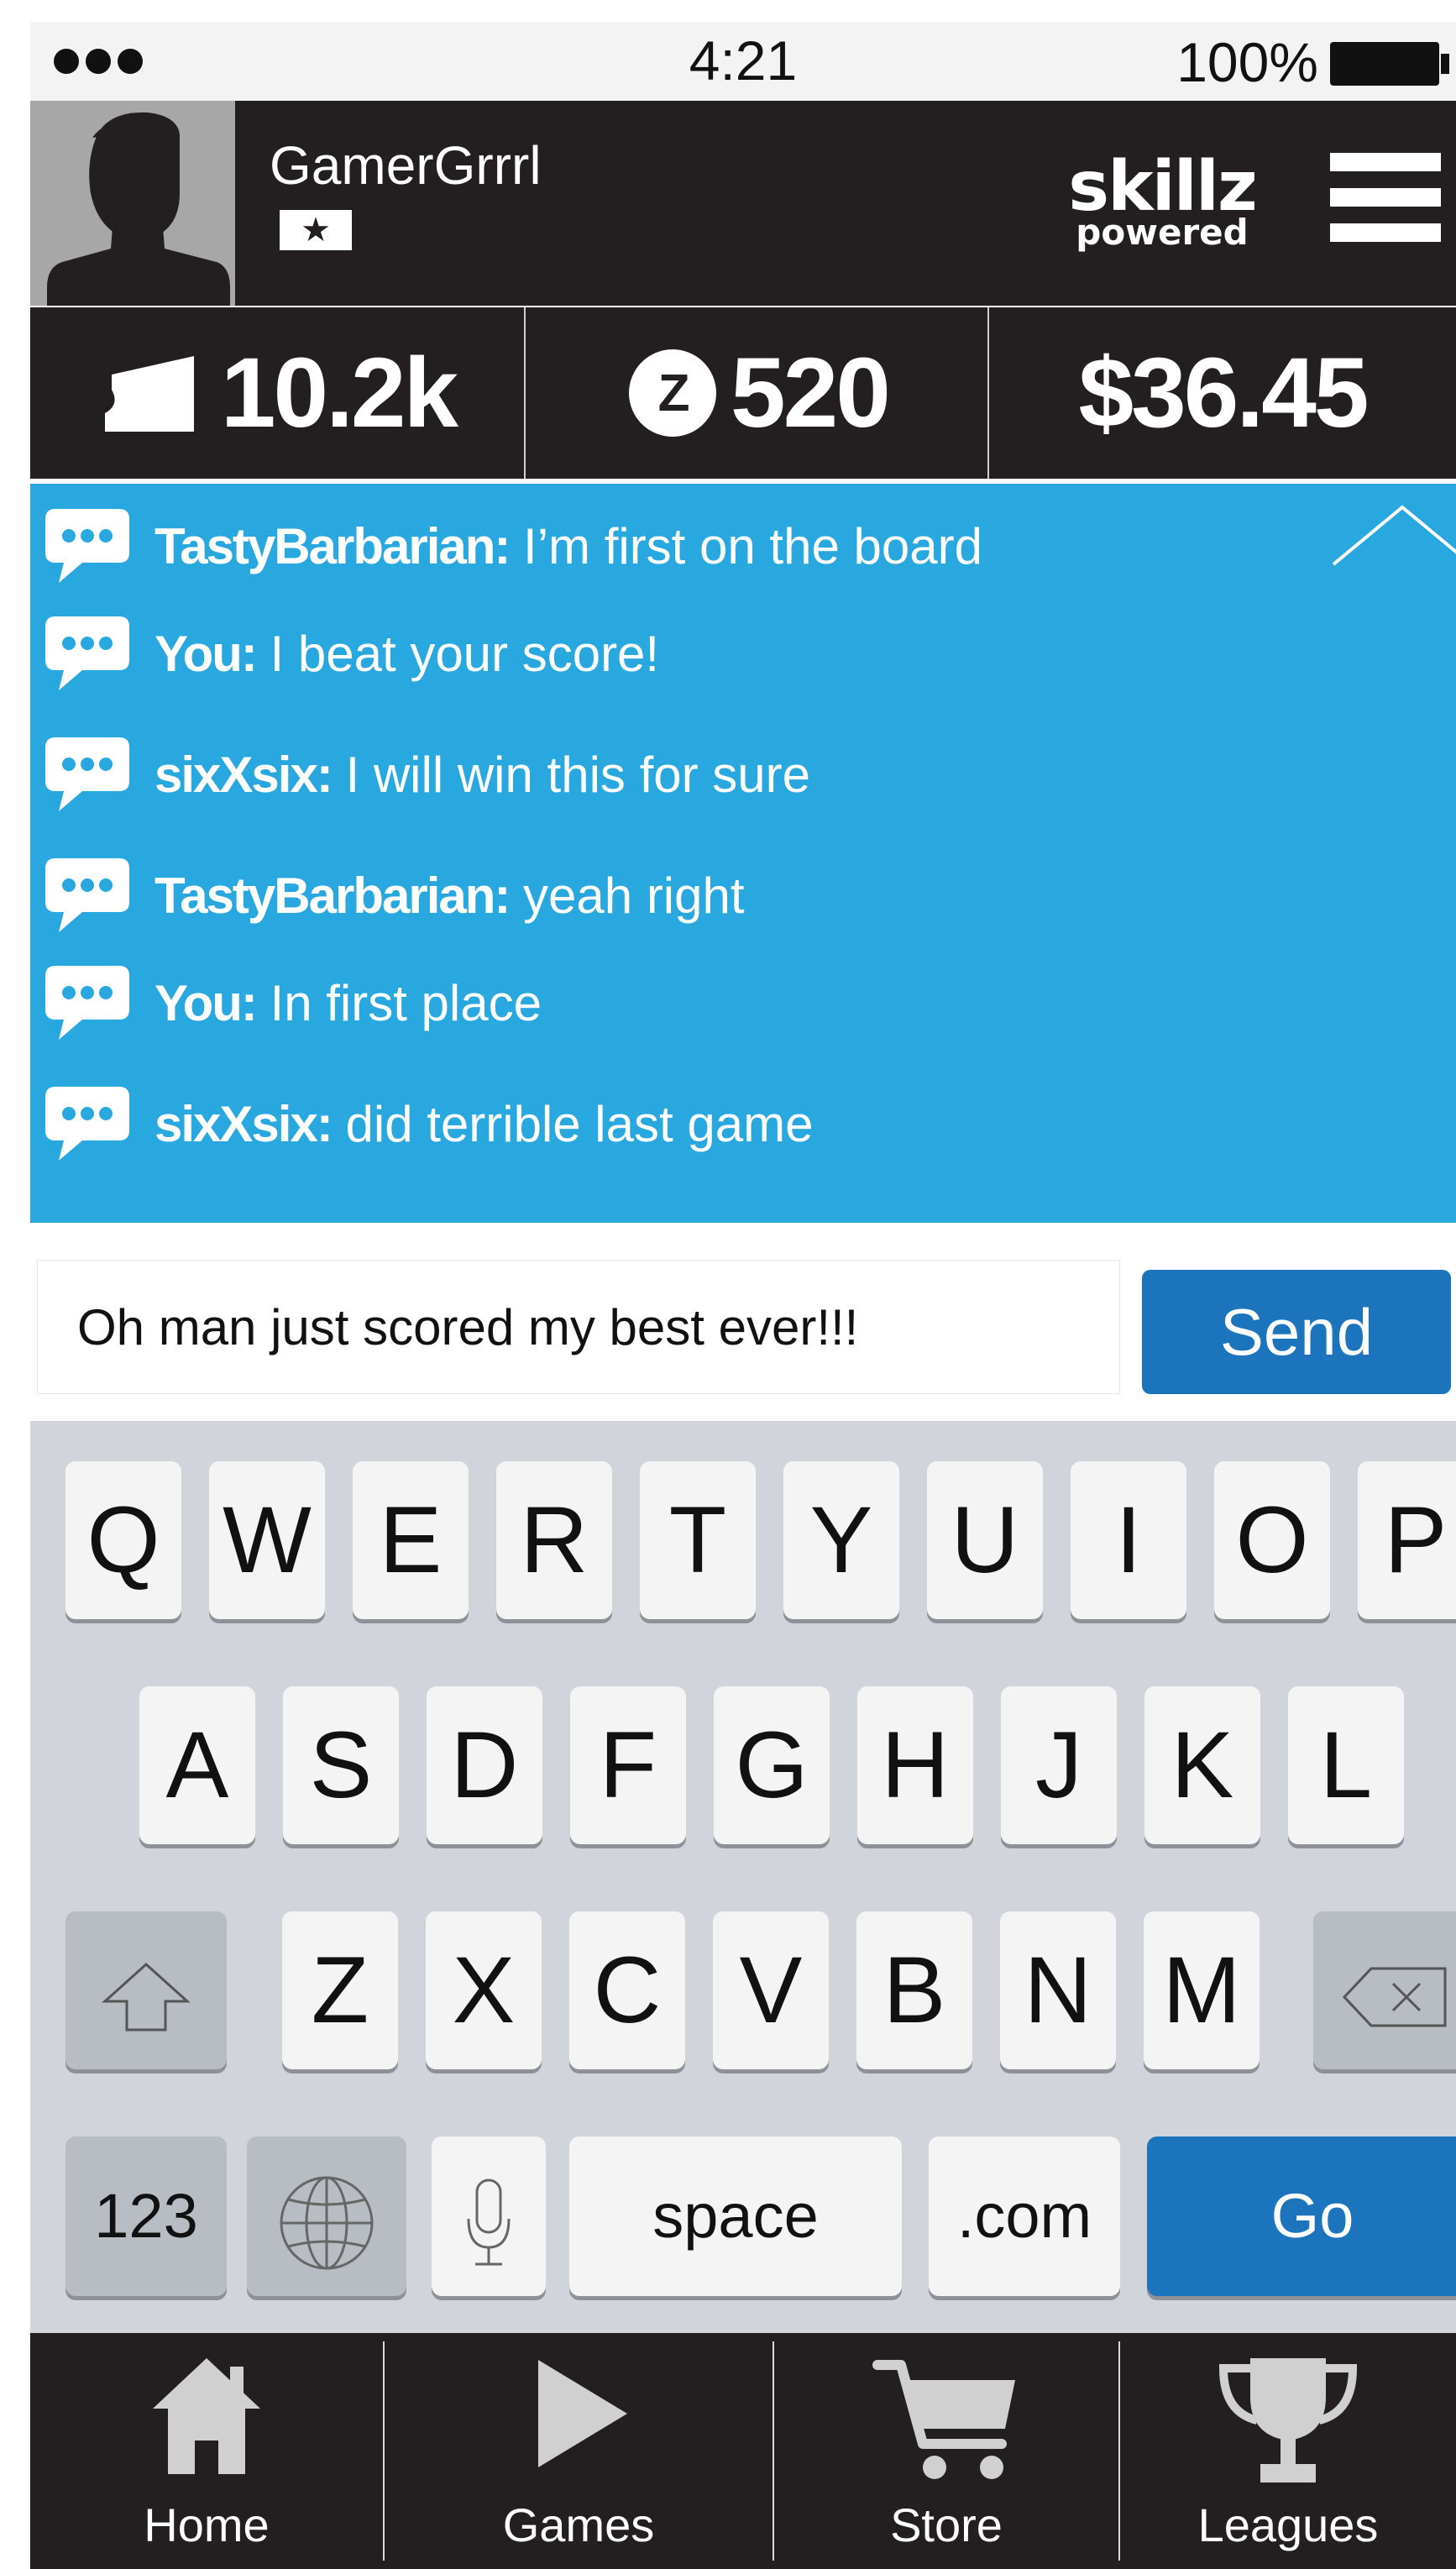  What do you see at coordinates (146, 1990) in the screenshot?
I see `shift-key` at bounding box center [146, 1990].